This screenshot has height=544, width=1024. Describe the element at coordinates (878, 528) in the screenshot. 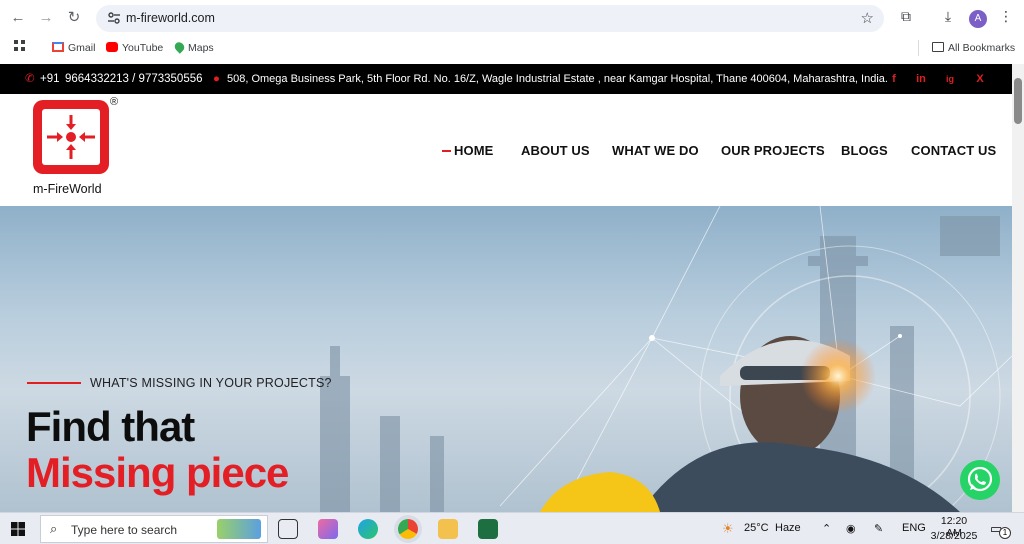

I see `tray-pen-icon: ✎` at that location.